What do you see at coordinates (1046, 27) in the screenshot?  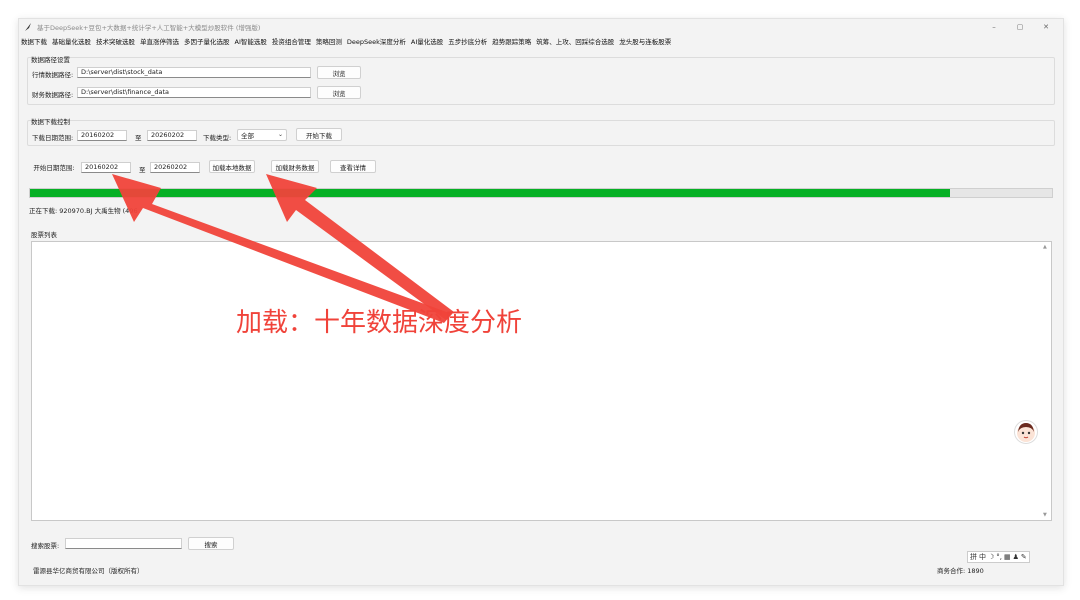 I see `close-button: ✕` at bounding box center [1046, 27].